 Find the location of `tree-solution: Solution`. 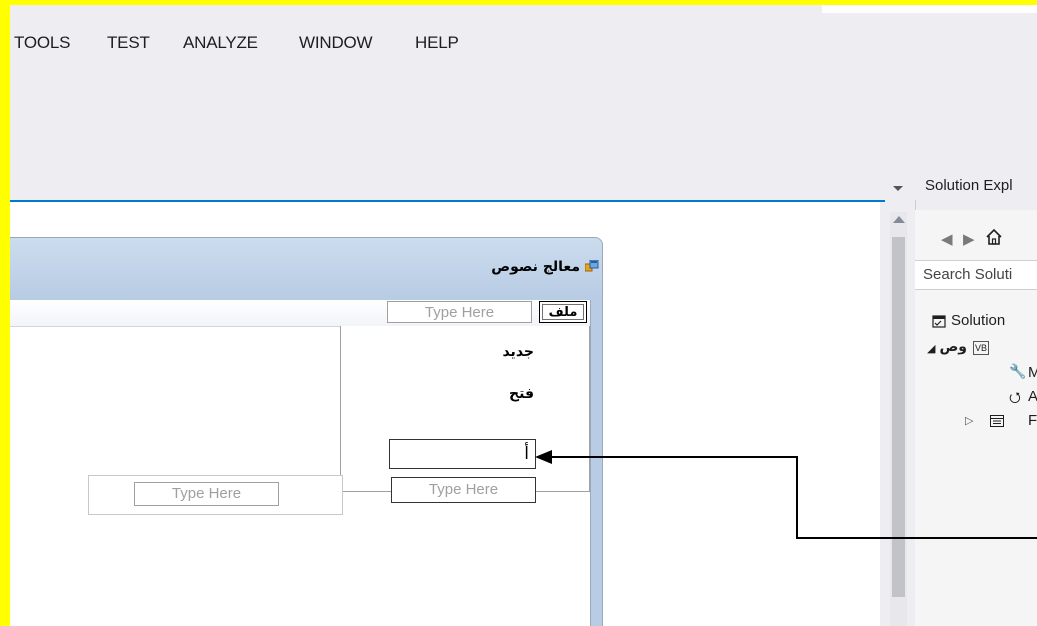

tree-solution: Solution is located at coordinates (978, 320).